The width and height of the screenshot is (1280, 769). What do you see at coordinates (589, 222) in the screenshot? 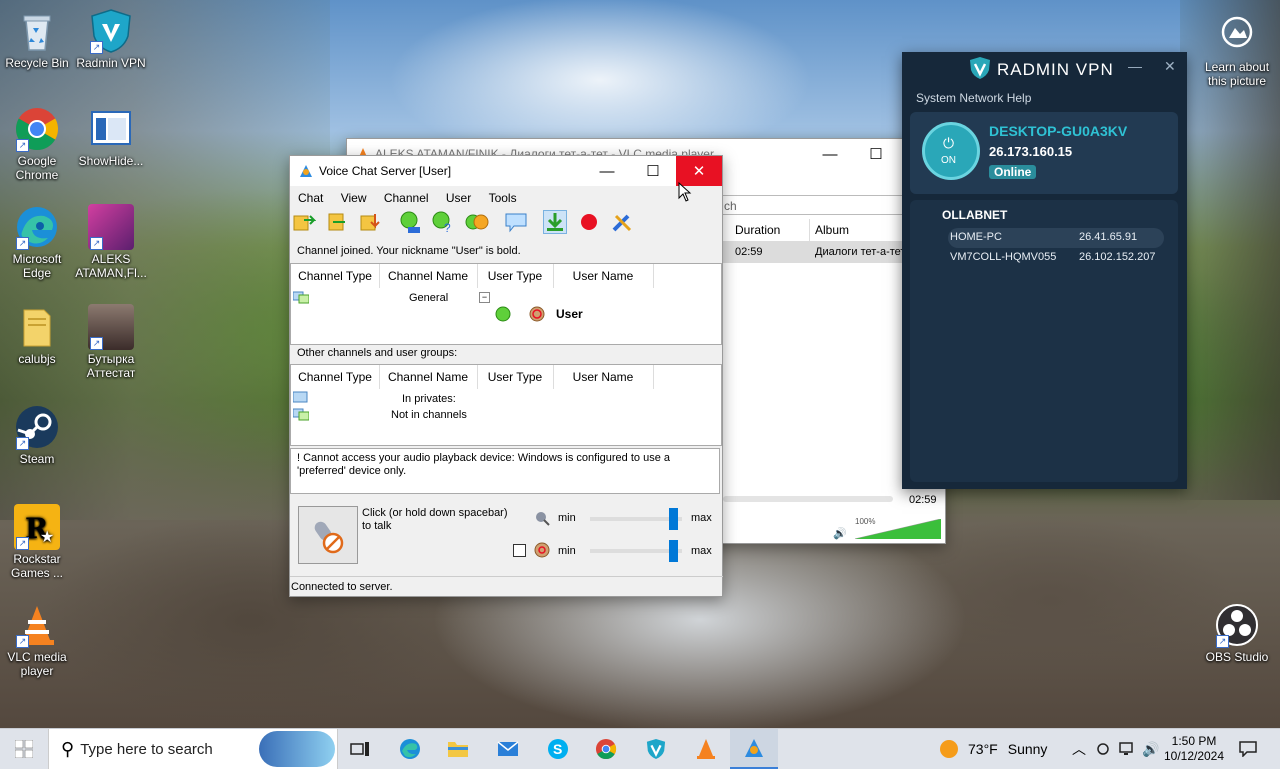
I see `record-icon` at bounding box center [589, 222].